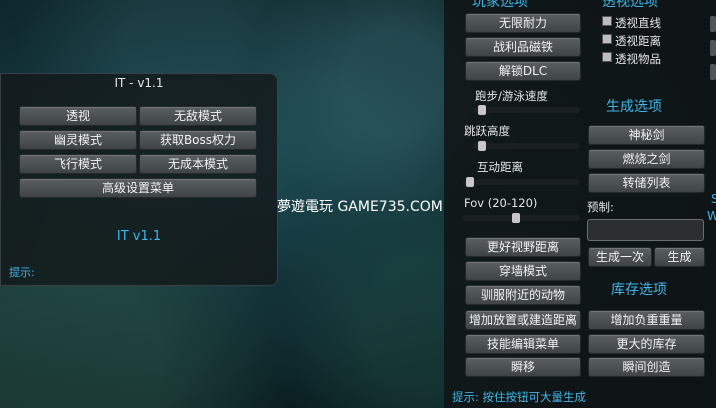 The height and width of the screenshot is (408, 716). What do you see at coordinates (523, 344) in the screenshot?
I see `skill-editor-button: 技能编辑菜单` at bounding box center [523, 344].